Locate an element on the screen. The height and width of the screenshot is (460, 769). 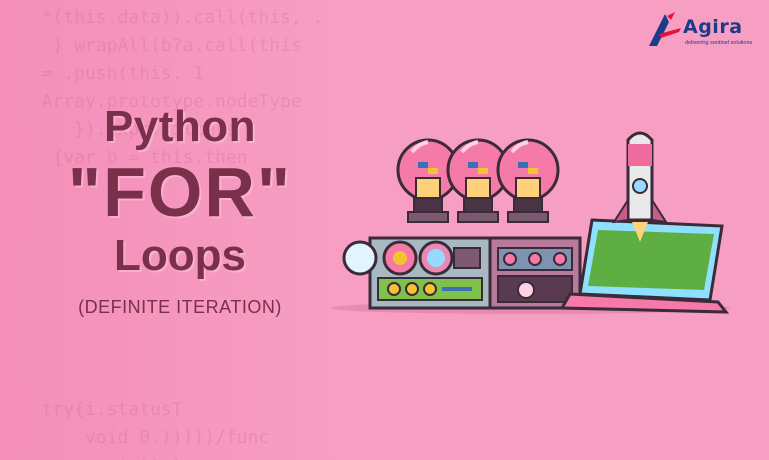
subtitle: (DEFINITE ITERATION) is located at coordinates (180, 307).